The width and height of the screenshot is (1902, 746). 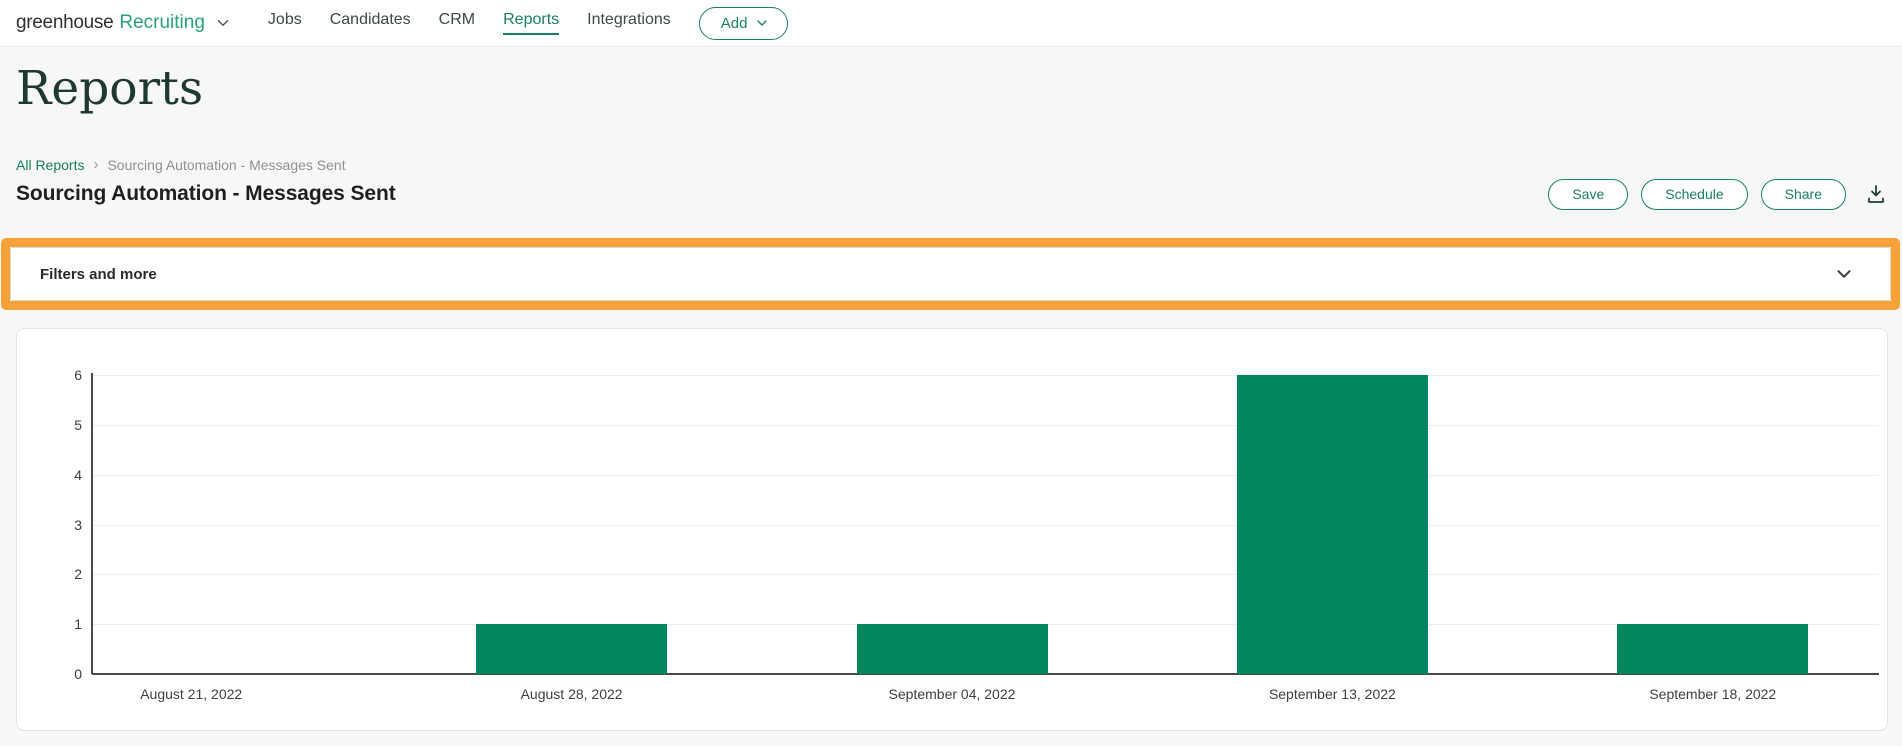 What do you see at coordinates (191, 694) in the screenshot?
I see `x-axis-tick-label: August 21, 2022` at bounding box center [191, 694].